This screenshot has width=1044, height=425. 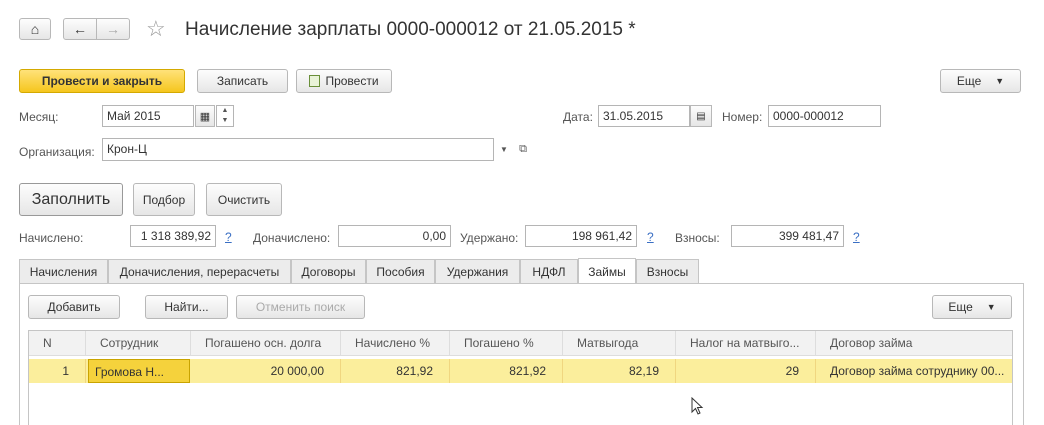 I want to click on select-button: Подбор, so click(x=164, y=199).